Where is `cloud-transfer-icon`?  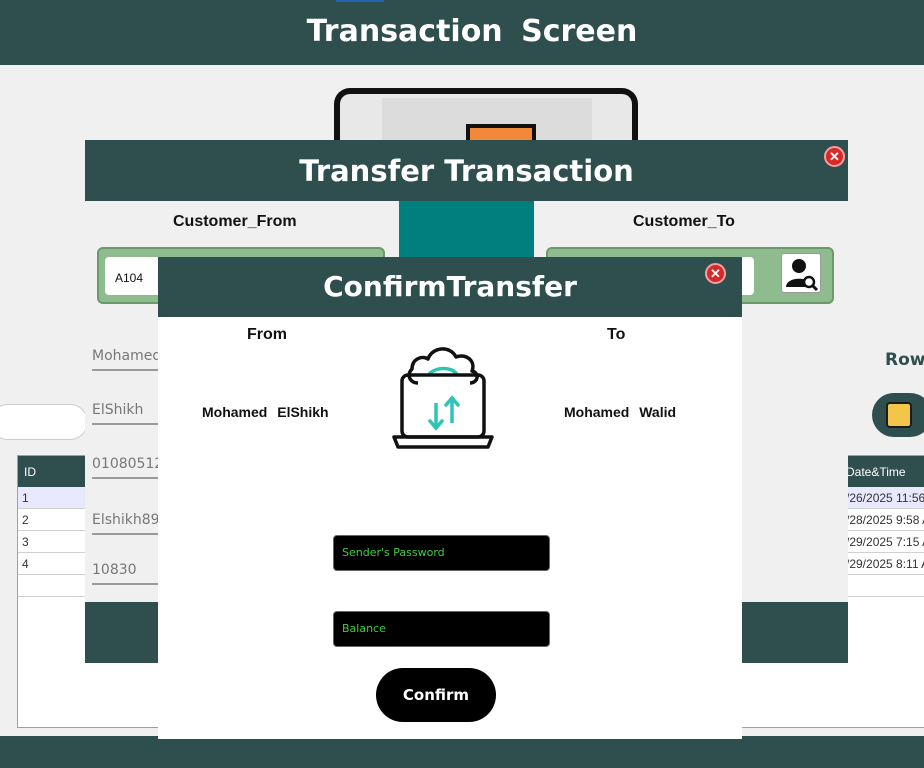
cloud-transfer-icon is located at coordinates (443, 398).